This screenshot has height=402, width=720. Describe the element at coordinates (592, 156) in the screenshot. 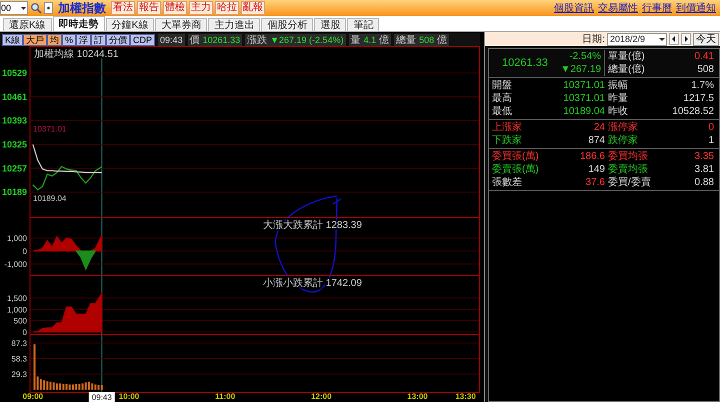

I see `stat-value: 186.6` at that location.